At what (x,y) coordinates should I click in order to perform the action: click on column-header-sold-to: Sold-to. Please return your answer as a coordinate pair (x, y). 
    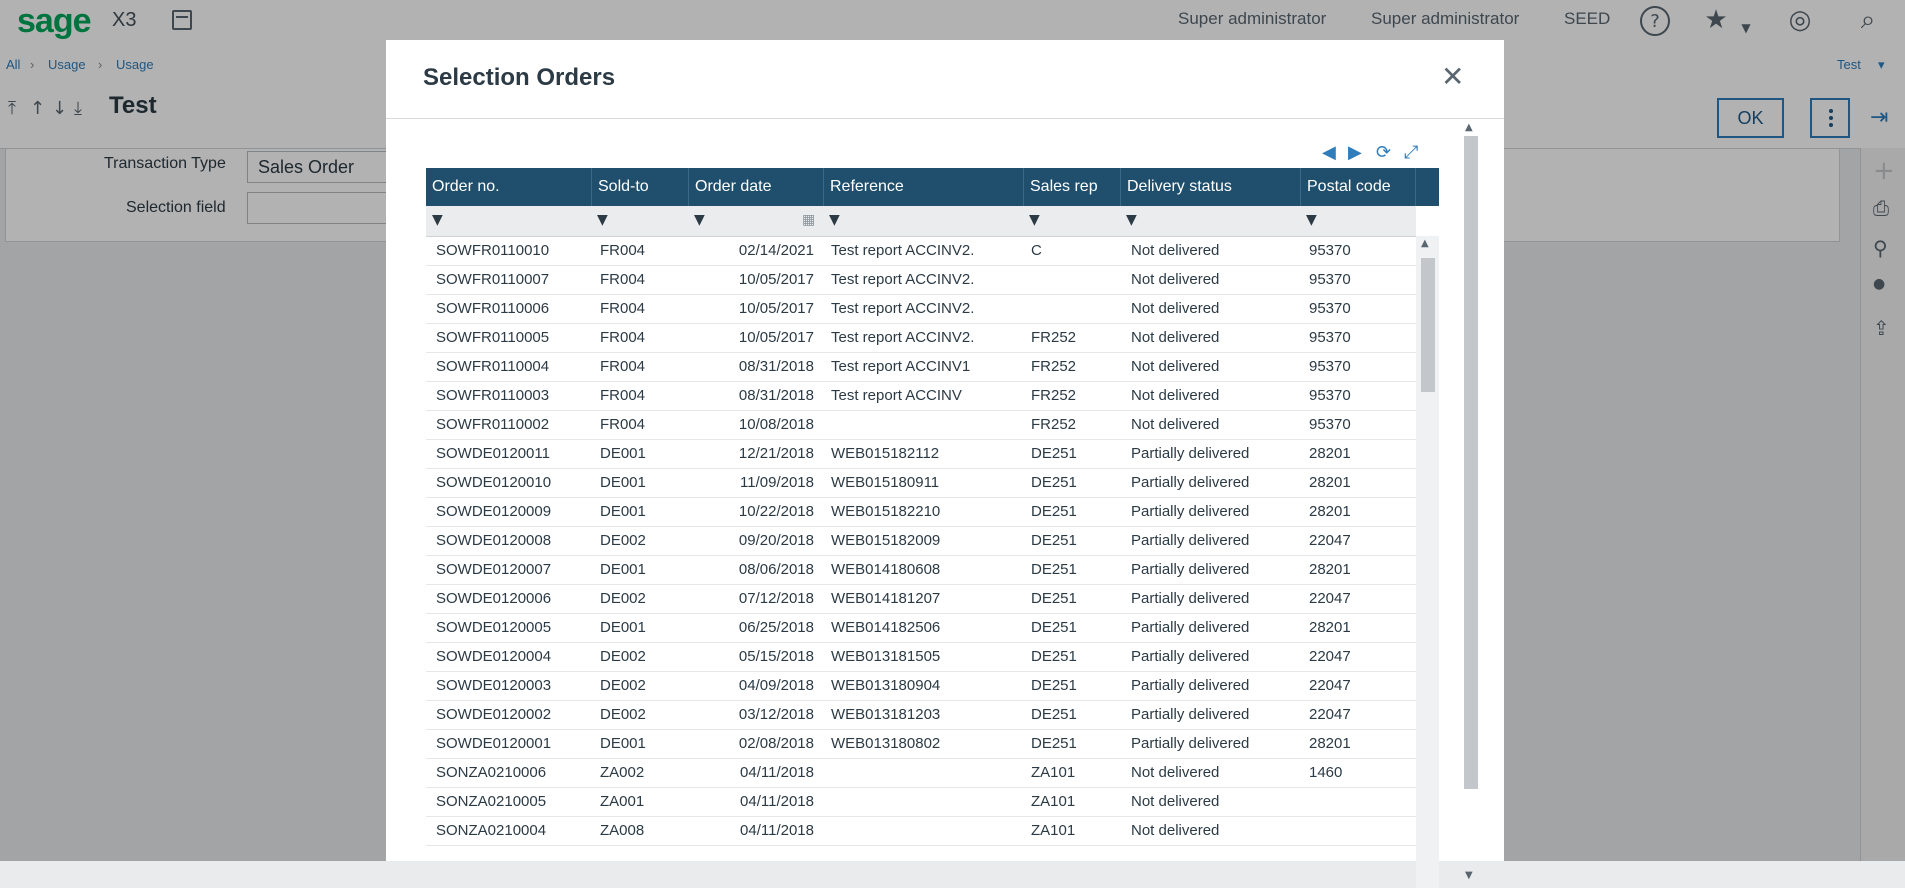
    Looking at the image, I should click on (640, 187).